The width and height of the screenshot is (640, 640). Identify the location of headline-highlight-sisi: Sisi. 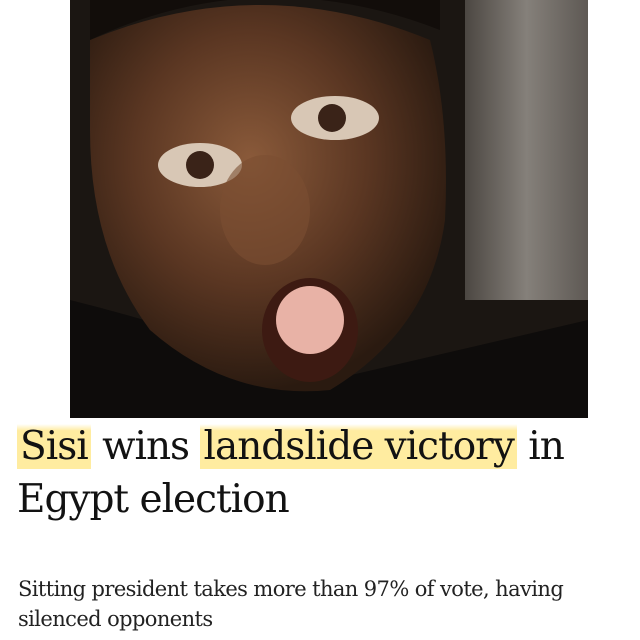
(54, 446).